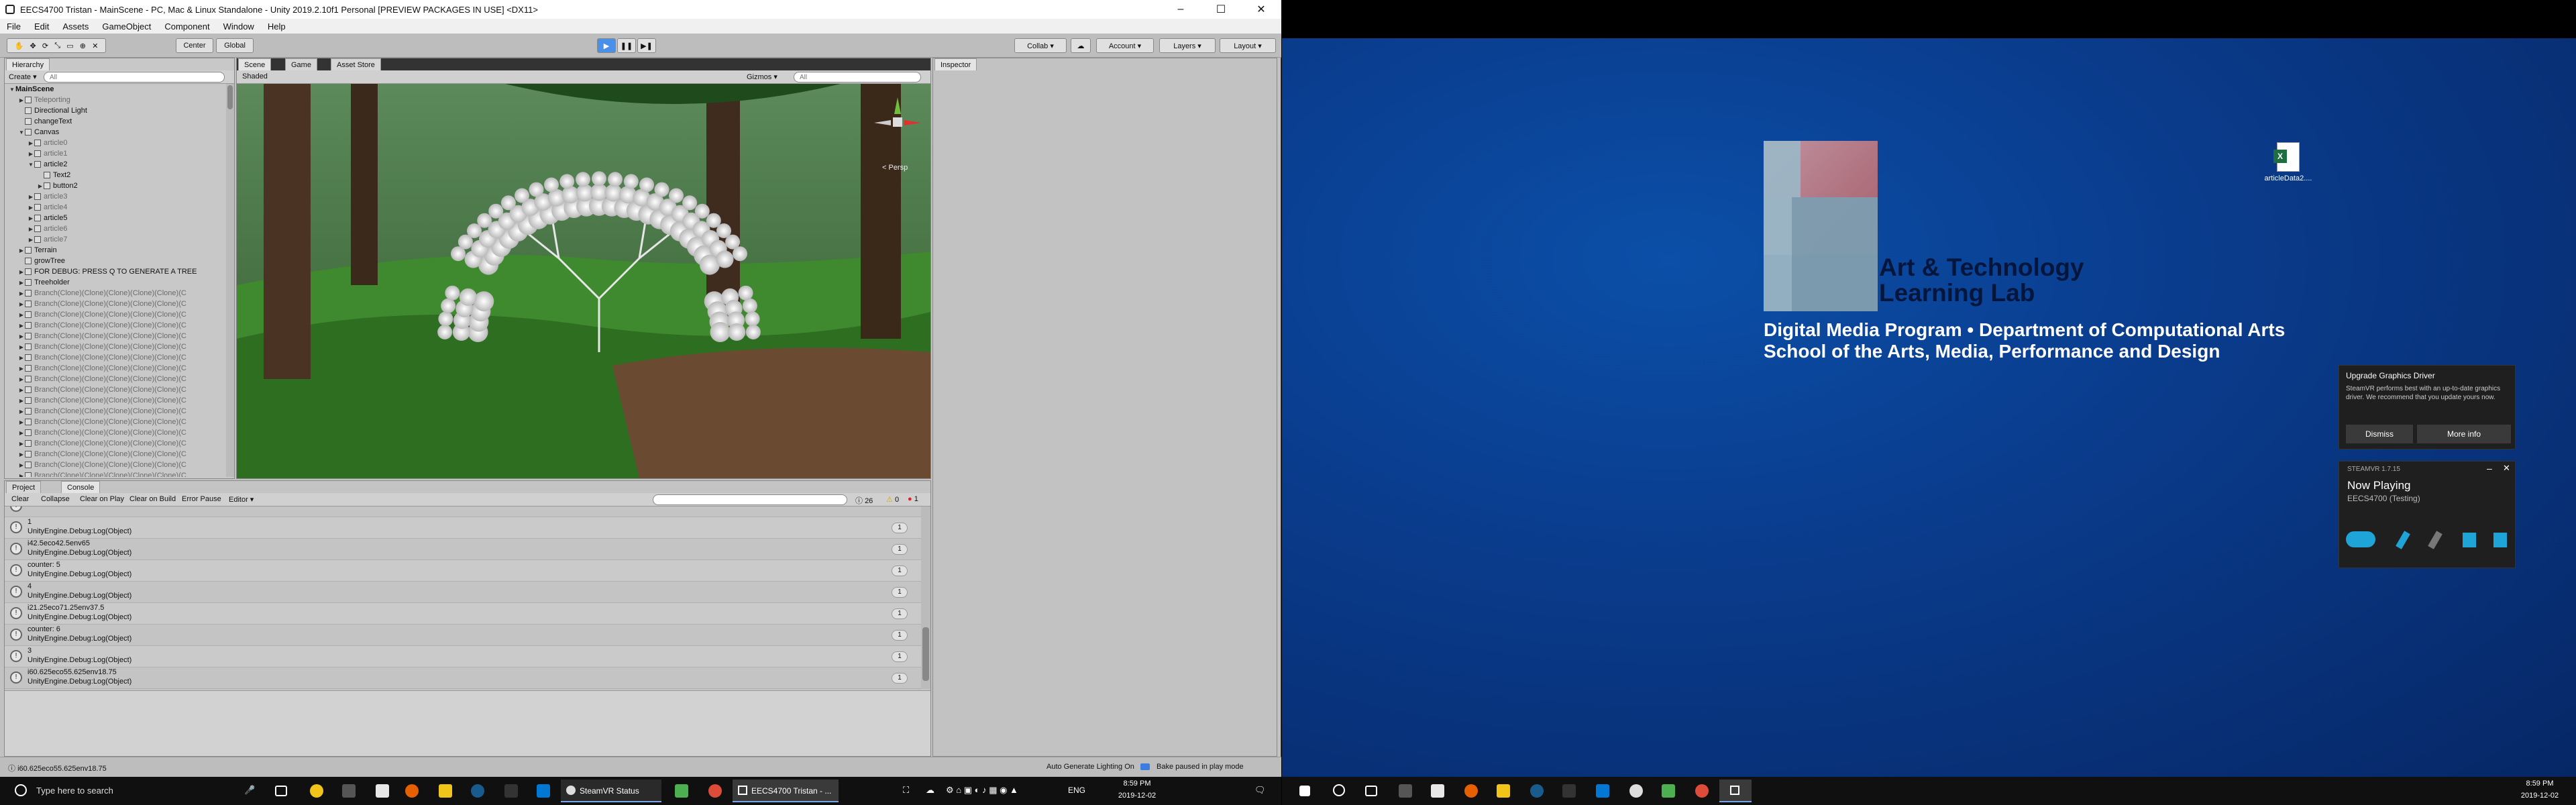  Describe the element at coordinates (276, 26) in the screenshot. I see `menu-help: Help` at that location.